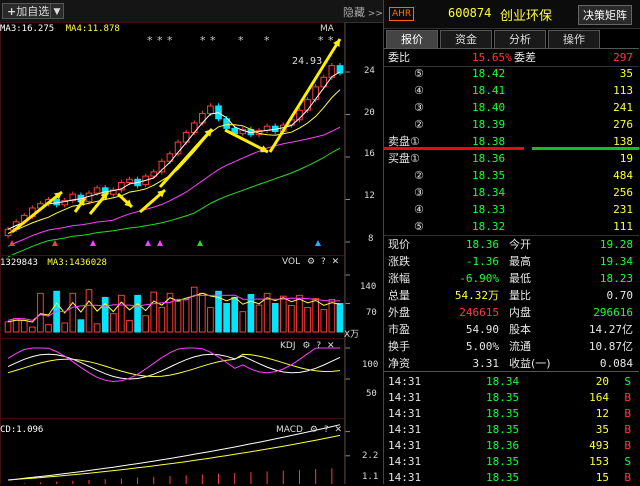 Image resolution: width=640 pixels, height=486 pixels. What do you see at coordinates (482, 261) in the screenshot?
I see `stat-value: -1.36` at bounding box center [482, 261].